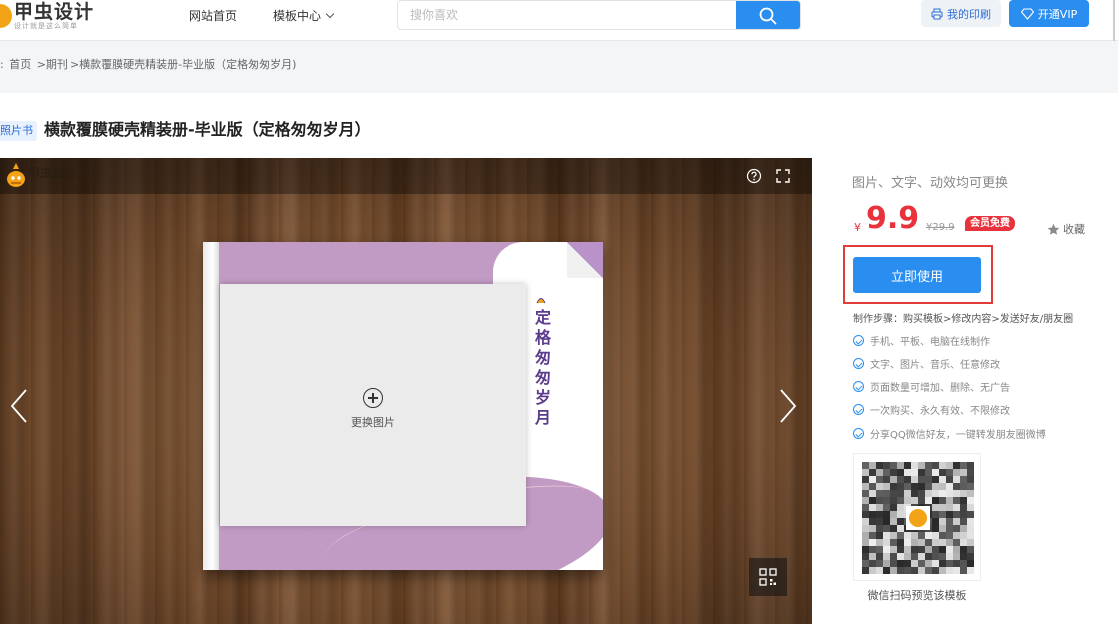 The height and width of the screenshot is (624, 1118). I want to click on scroll-edge, so click(1114, 20).